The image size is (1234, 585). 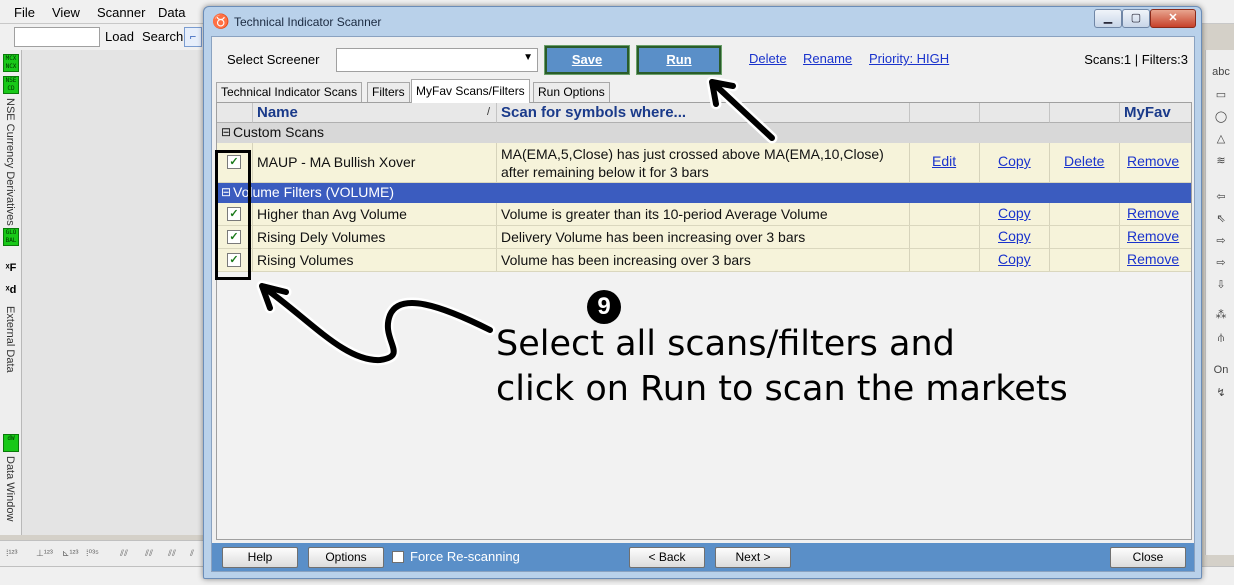 What do you see at coordinates (375, 162) in the screenshot?
I see `scan-name: MAUP - MA Bullish Xover` at bounding box center [375, 162].